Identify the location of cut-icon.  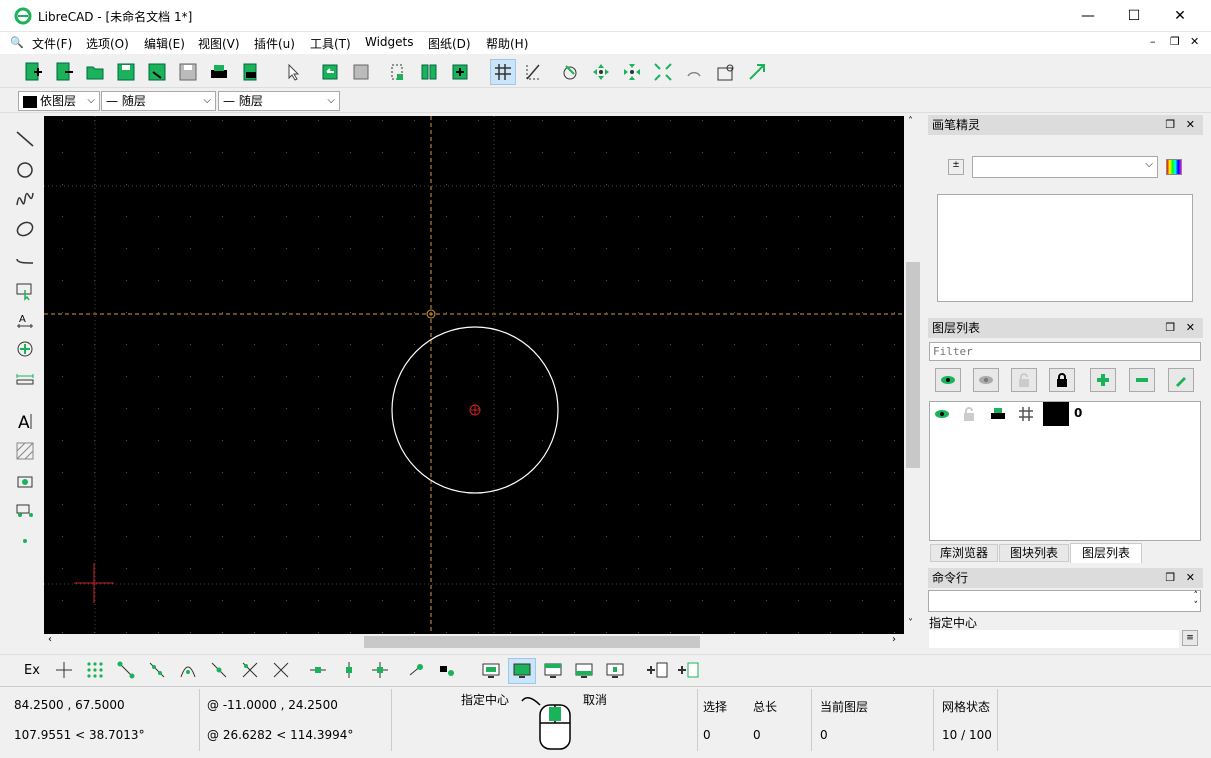
(429, 72).